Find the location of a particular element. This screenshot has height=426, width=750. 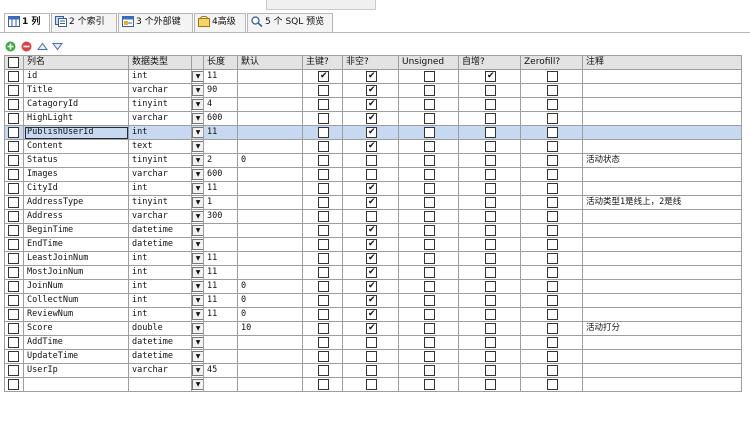

table-row: CollectNum int ▼ 11 0 is located at coordinates (373, 301).